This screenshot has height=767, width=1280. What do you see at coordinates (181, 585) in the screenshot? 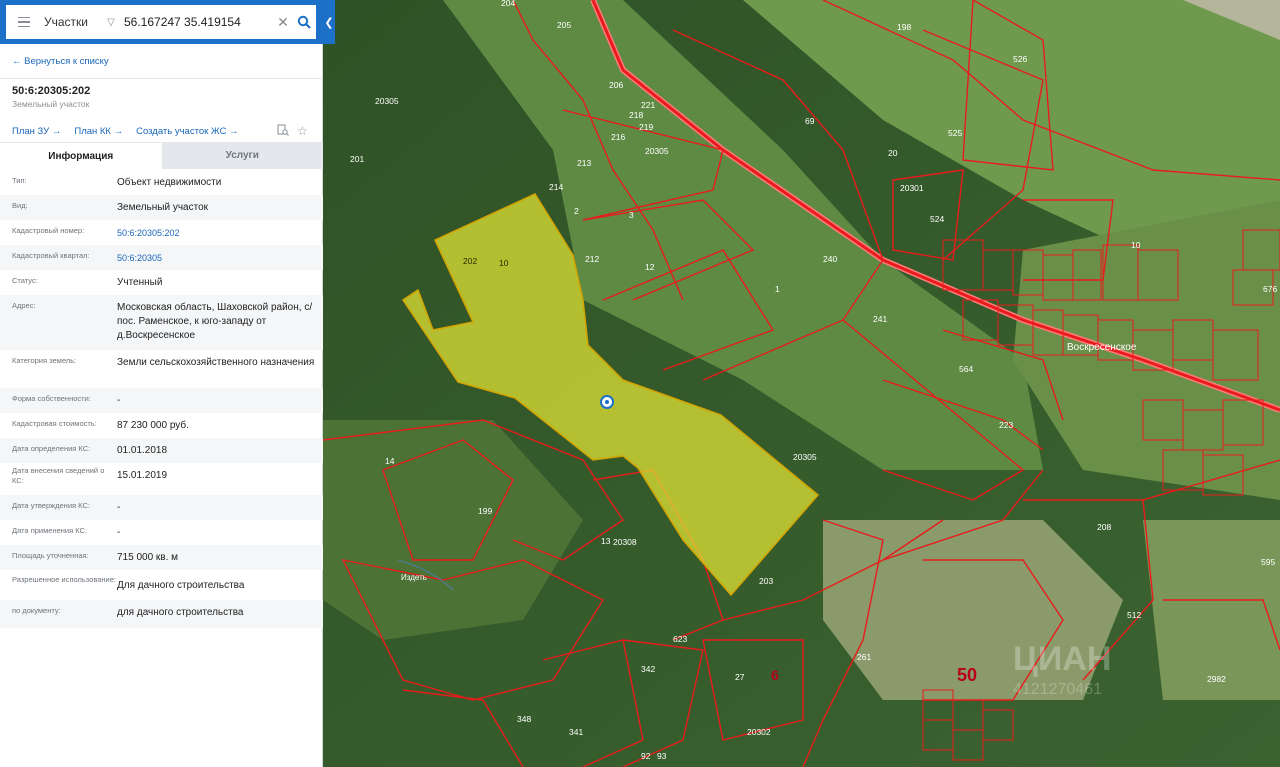
I see `row-value: Для дачного строительства` at bounding box center [181, 585].